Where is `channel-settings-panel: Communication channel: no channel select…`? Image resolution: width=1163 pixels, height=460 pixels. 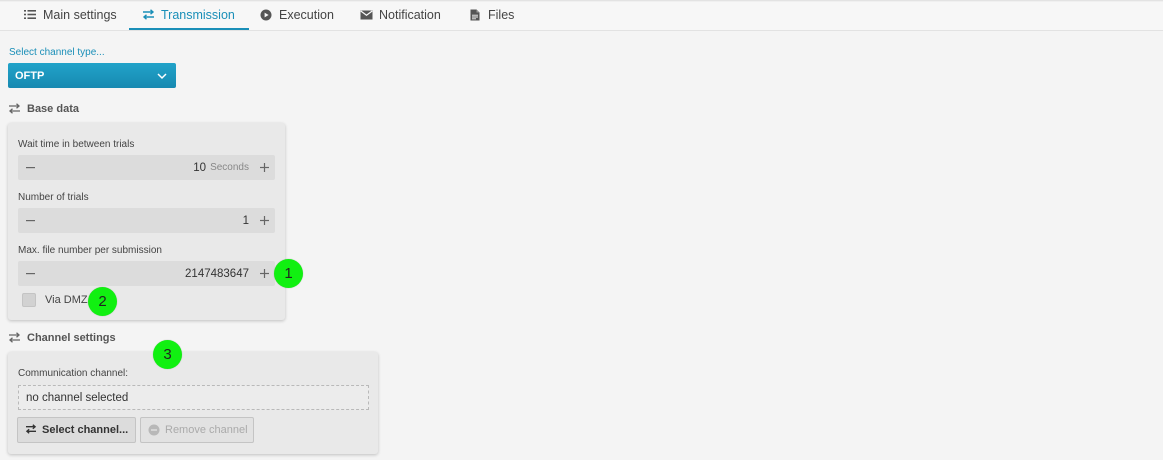 channel-settings-panel: Communication channel: no channel select… is located at coordinates (193, 403).